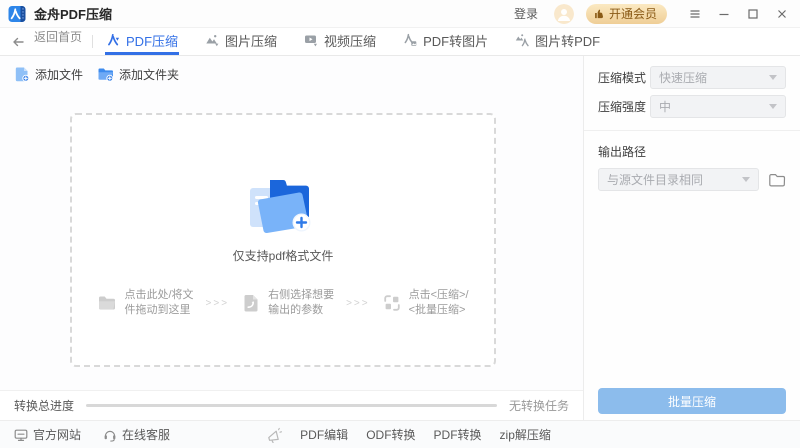  I want to click on official-site-link: 官方网站, so click(47, 434).